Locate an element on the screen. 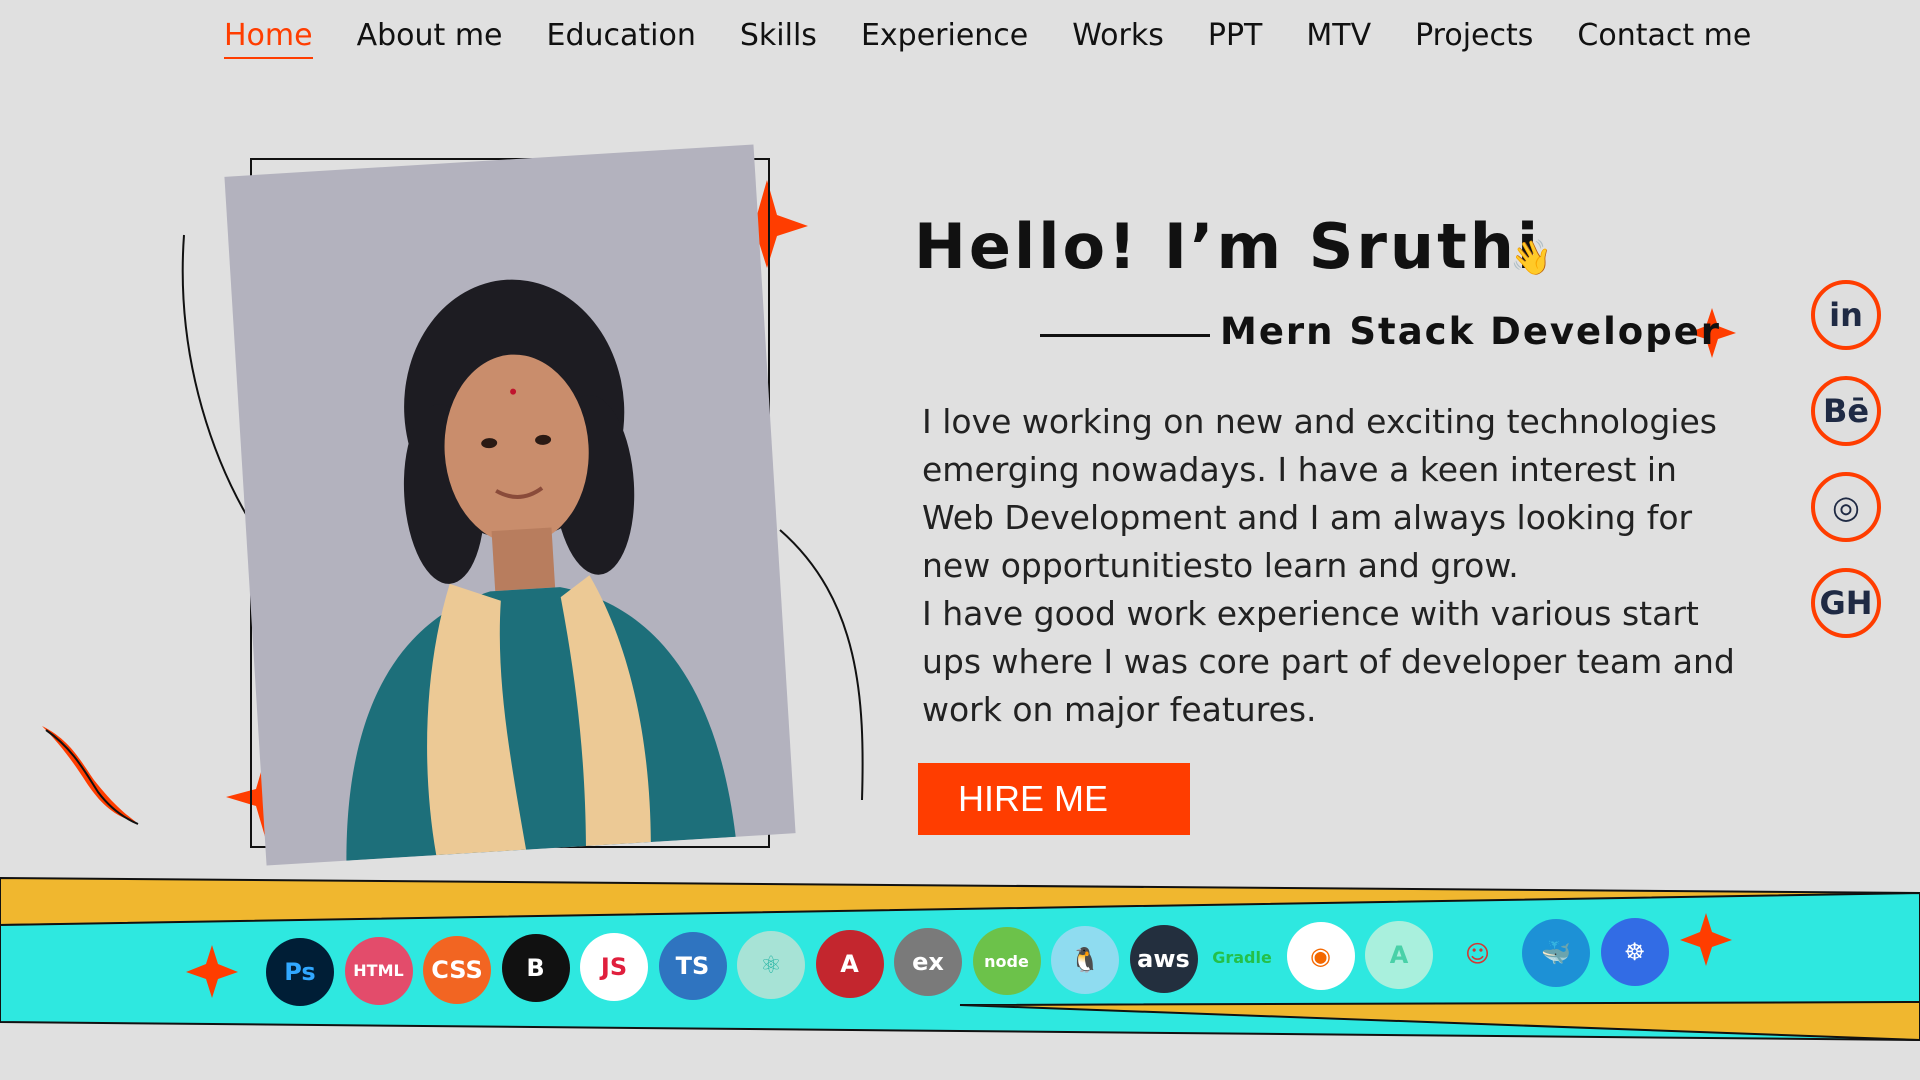 Image resolution: width=1920 pixels, height=1080 pixels. javascript-icon: JS is located at coordinates (614, 967).